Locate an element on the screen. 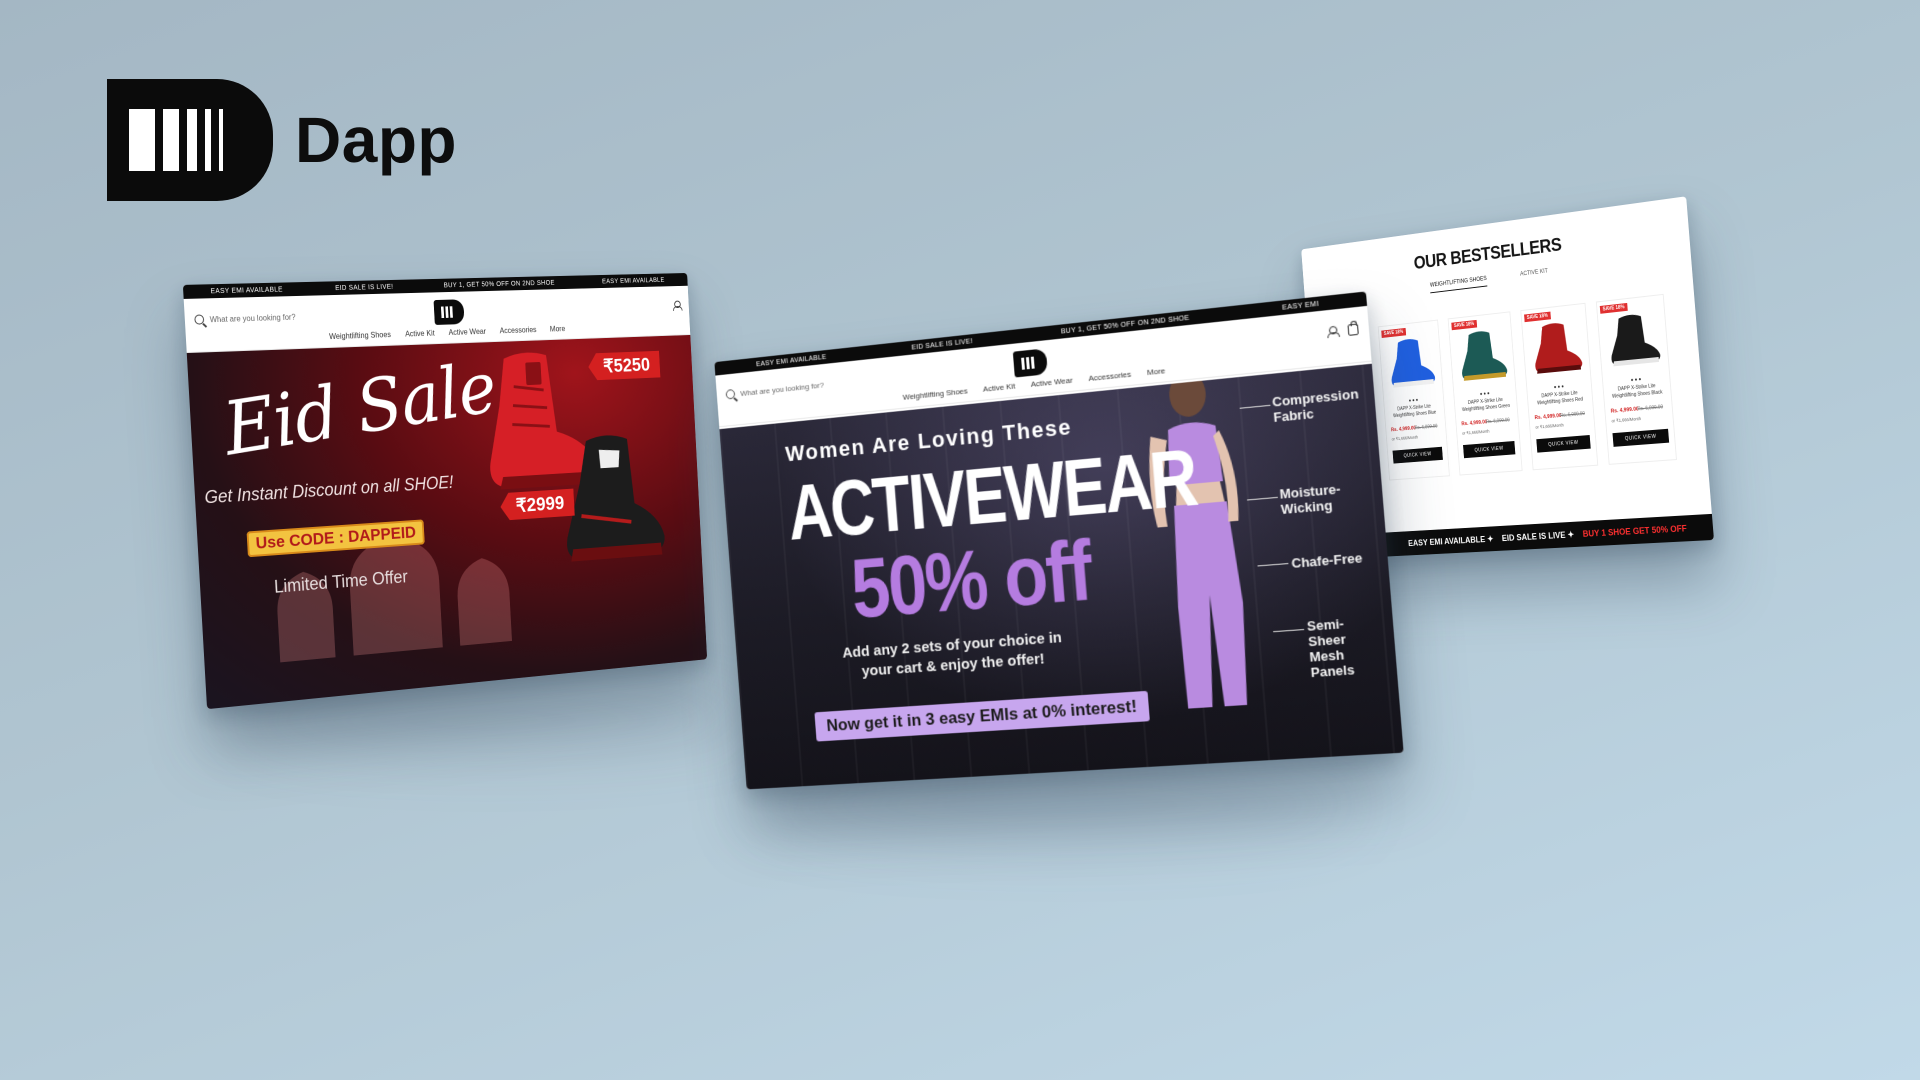 The width and height of the screenshot is (1920, 1080). tab-weightlifting-shoes: WEIGHTLIFTING SHOES is located at coordinates (1458, 285).